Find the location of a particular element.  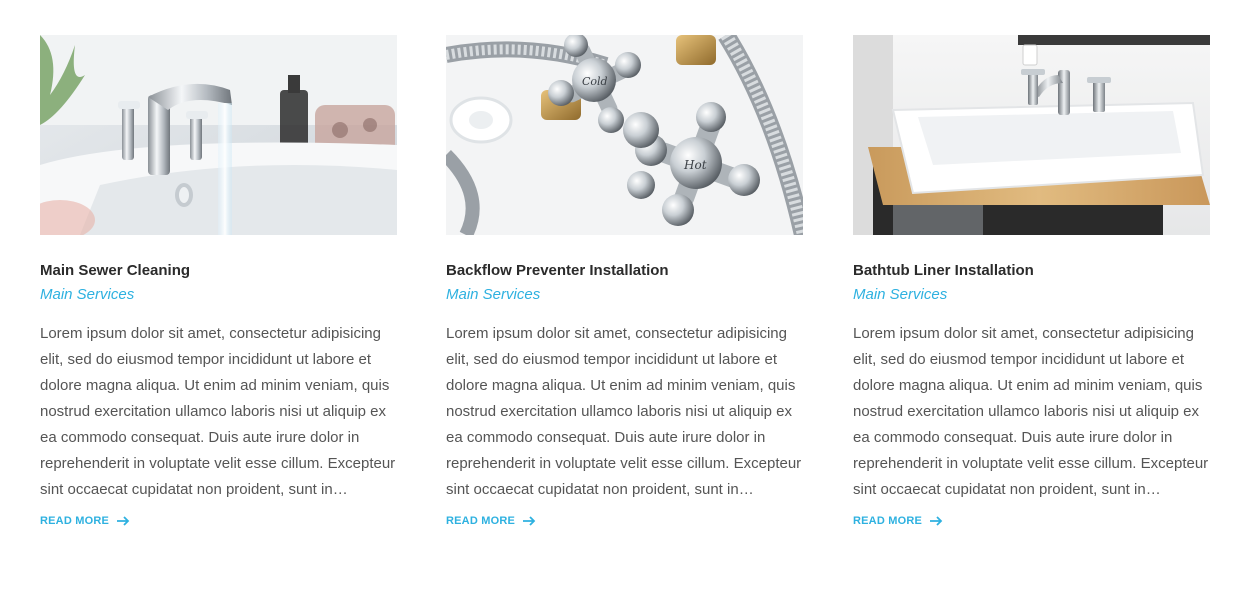

service-image-sink is located at coordinates (1031, 135).